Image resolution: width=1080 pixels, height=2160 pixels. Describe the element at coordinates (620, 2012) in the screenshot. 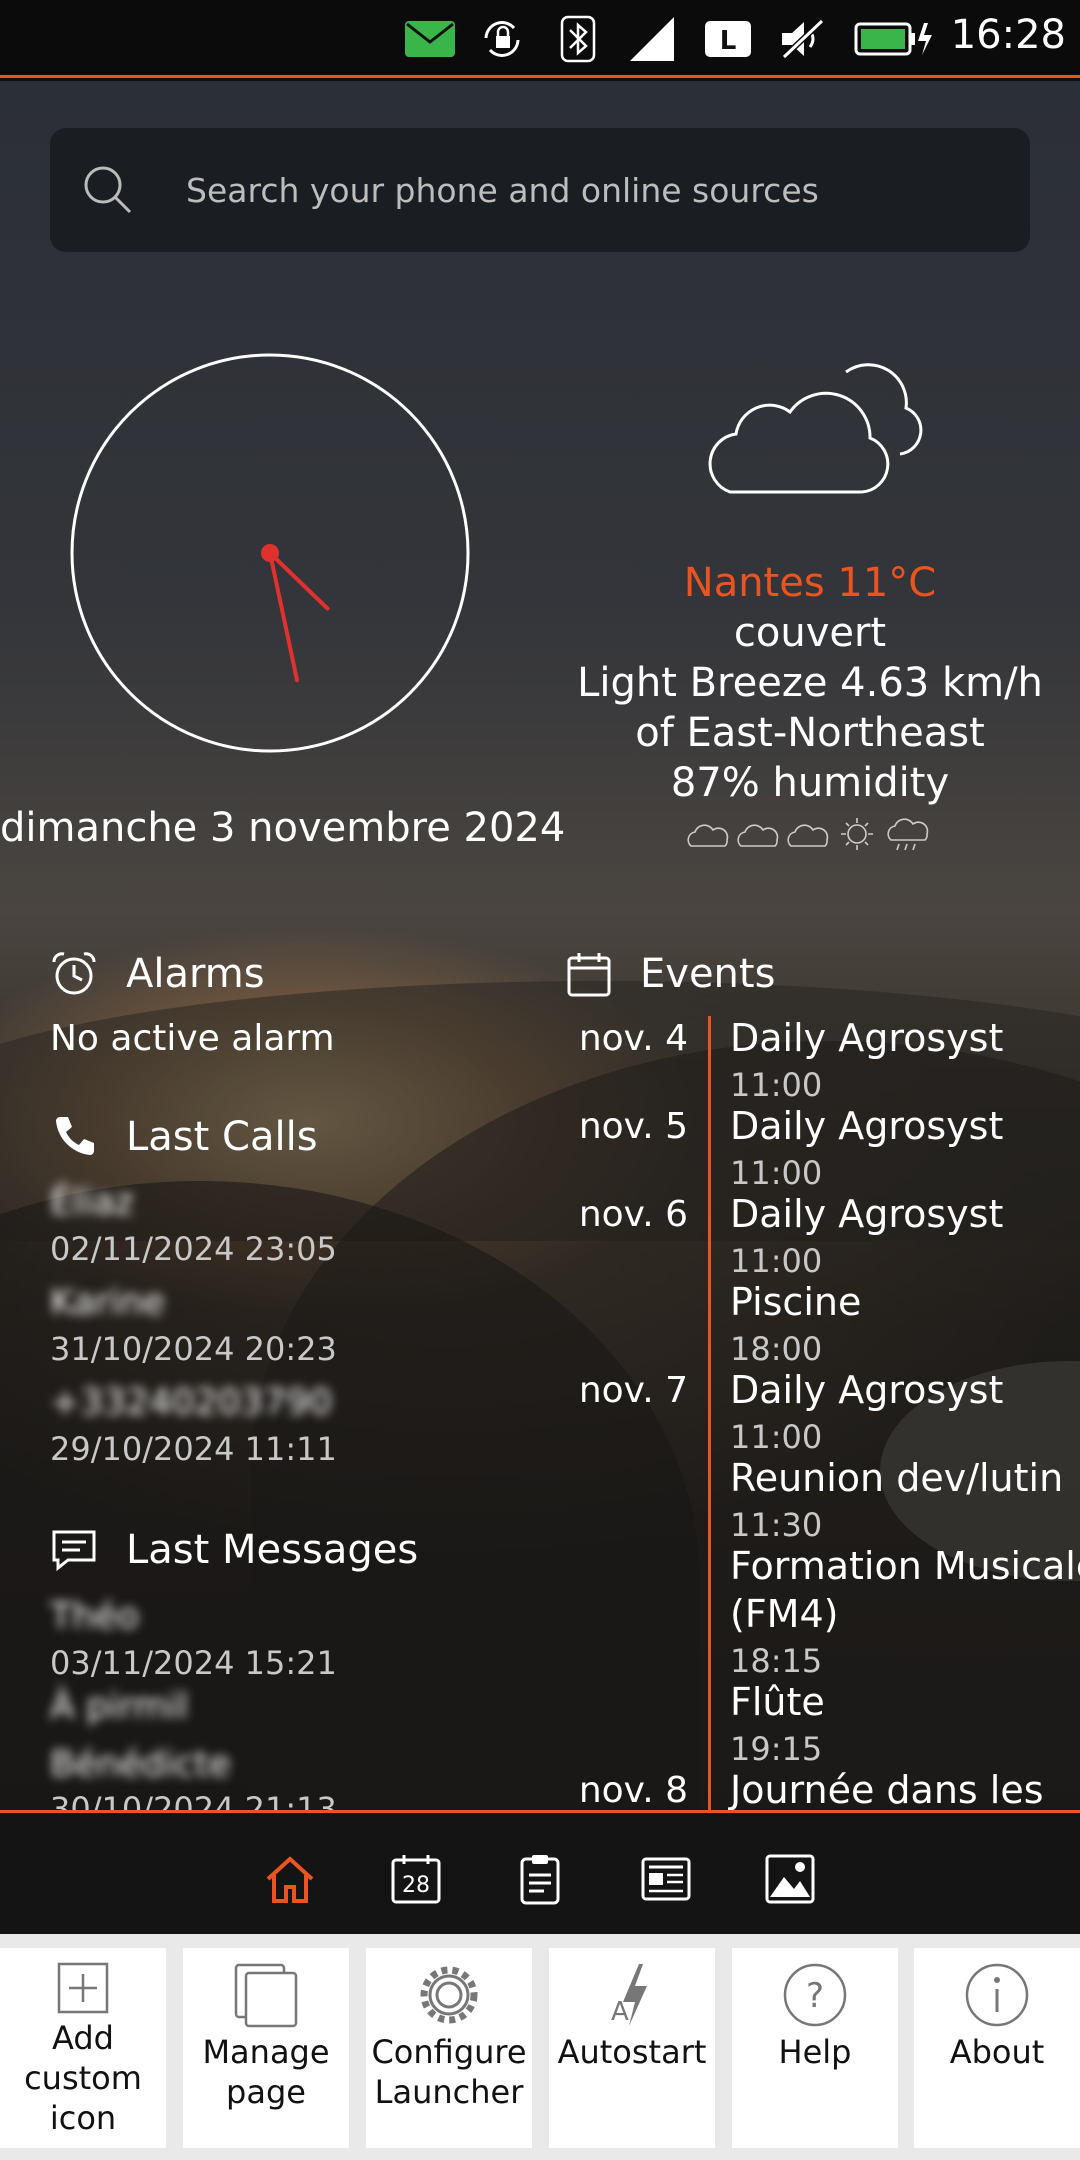

I see `svg-text: A` at that location.